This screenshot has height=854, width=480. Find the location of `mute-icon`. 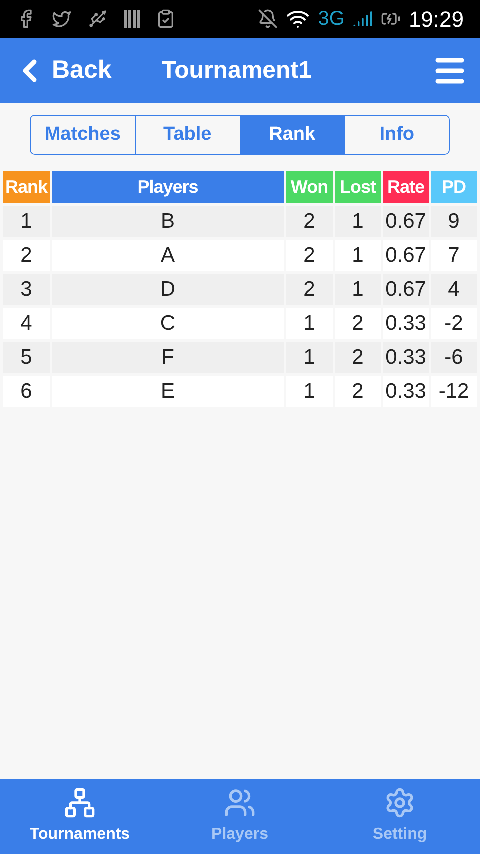

mute-icon is located at coordinates (268, 19).